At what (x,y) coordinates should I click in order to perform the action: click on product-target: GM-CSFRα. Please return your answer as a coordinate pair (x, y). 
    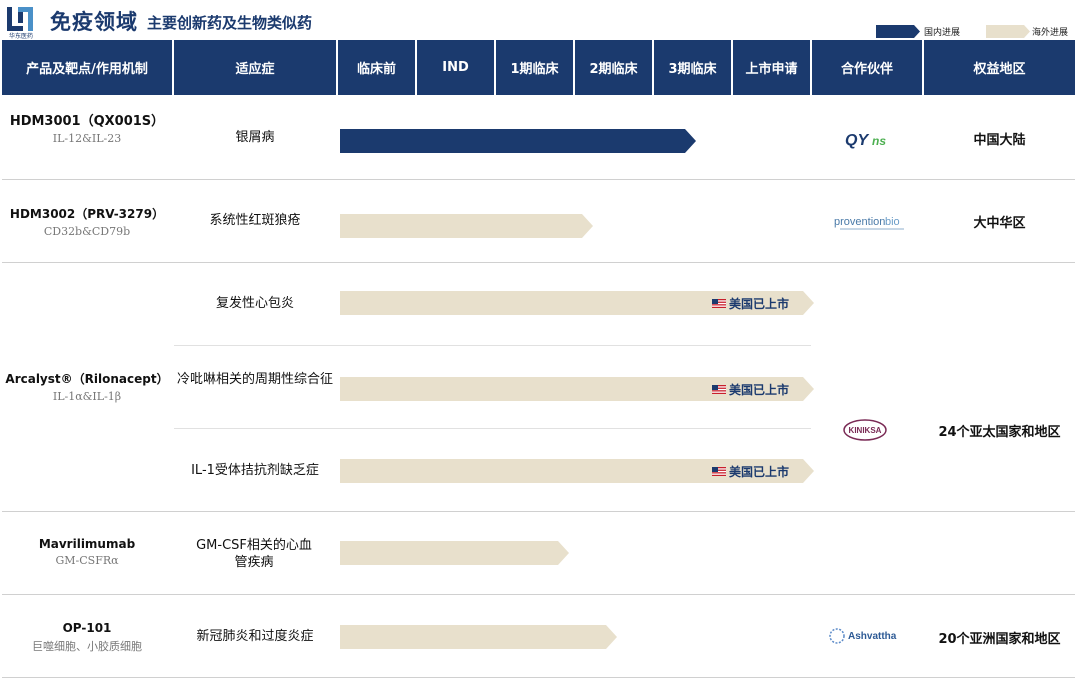
    Looking at the image, I should click on (87, 560).